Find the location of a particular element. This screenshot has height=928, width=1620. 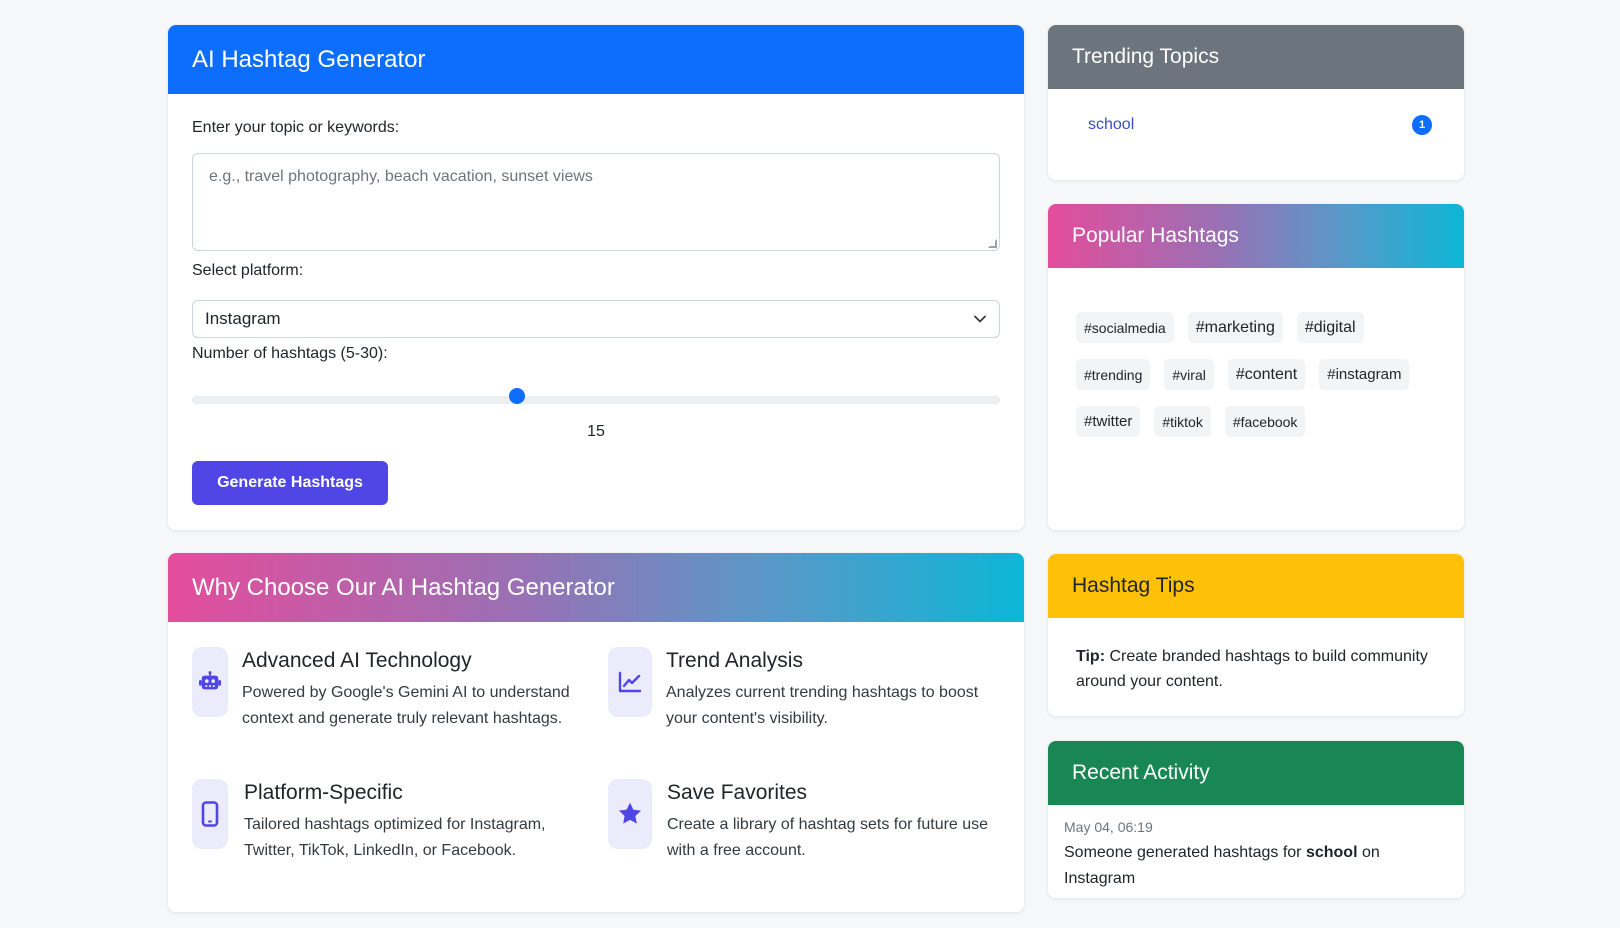

tip-label: Tip: is located at coordinates (1091, 656).